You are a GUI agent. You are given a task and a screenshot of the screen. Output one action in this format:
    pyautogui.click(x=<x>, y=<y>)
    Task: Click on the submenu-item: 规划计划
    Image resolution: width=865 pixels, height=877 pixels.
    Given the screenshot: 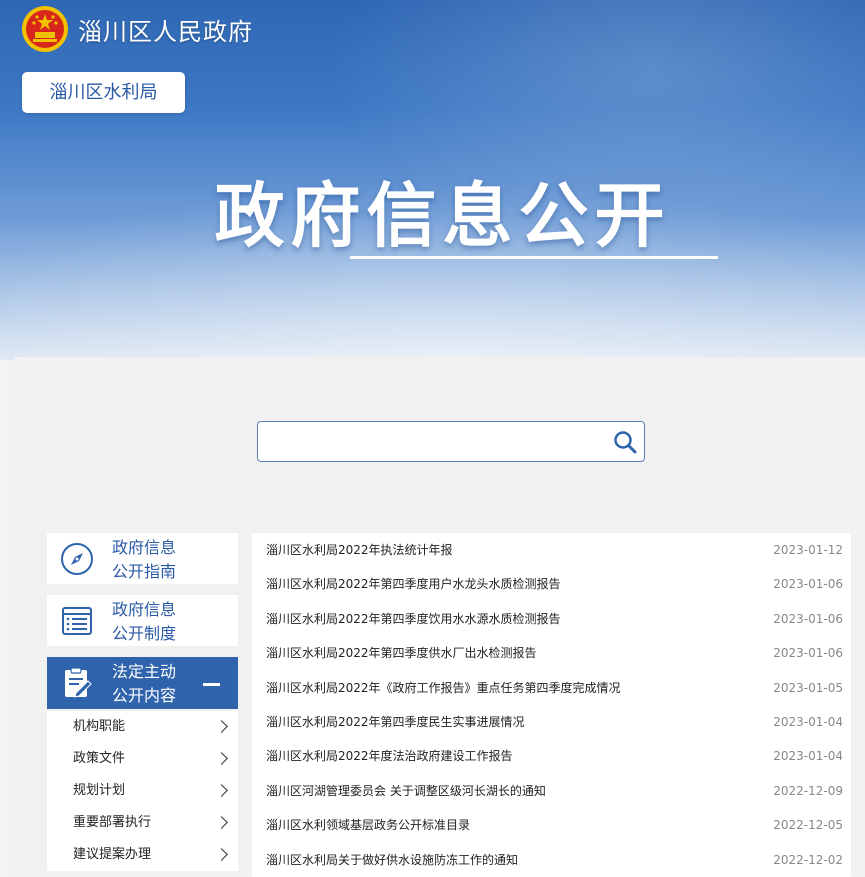 What is the action you would take?
    pyautogui.click(x=142, y=791)
    